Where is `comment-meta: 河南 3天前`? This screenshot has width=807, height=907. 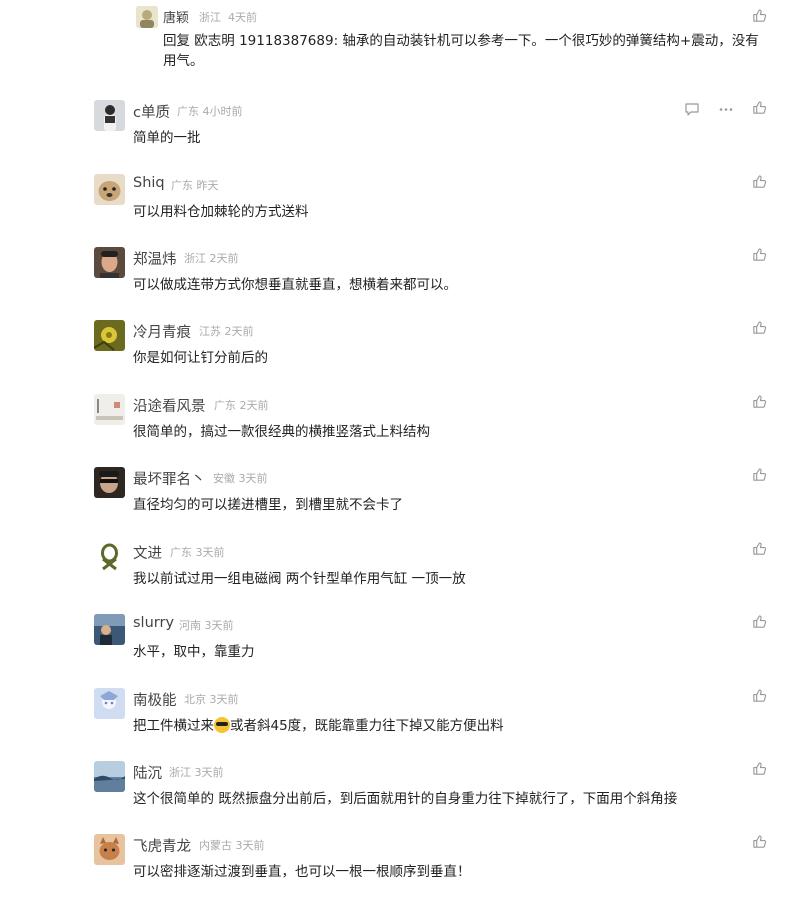 comment-meta: 河南 3天前 is located at coordinates (206, 625).